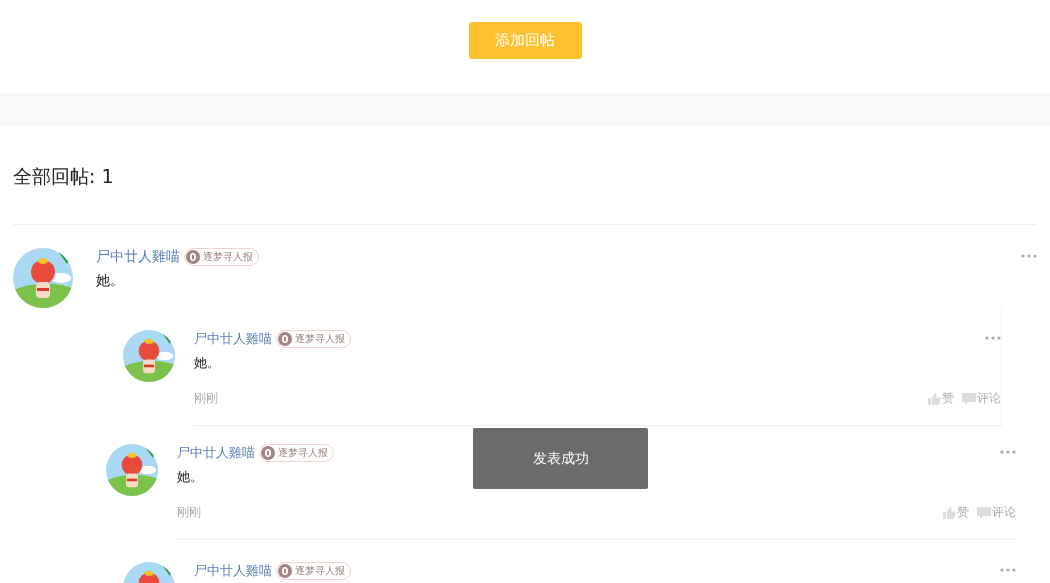 The image size is (1050, 583). What do you see at coordinates (560, 458) in the screenshot?
I see `toast-message: 发表成功` at bounding box center [560, 458].